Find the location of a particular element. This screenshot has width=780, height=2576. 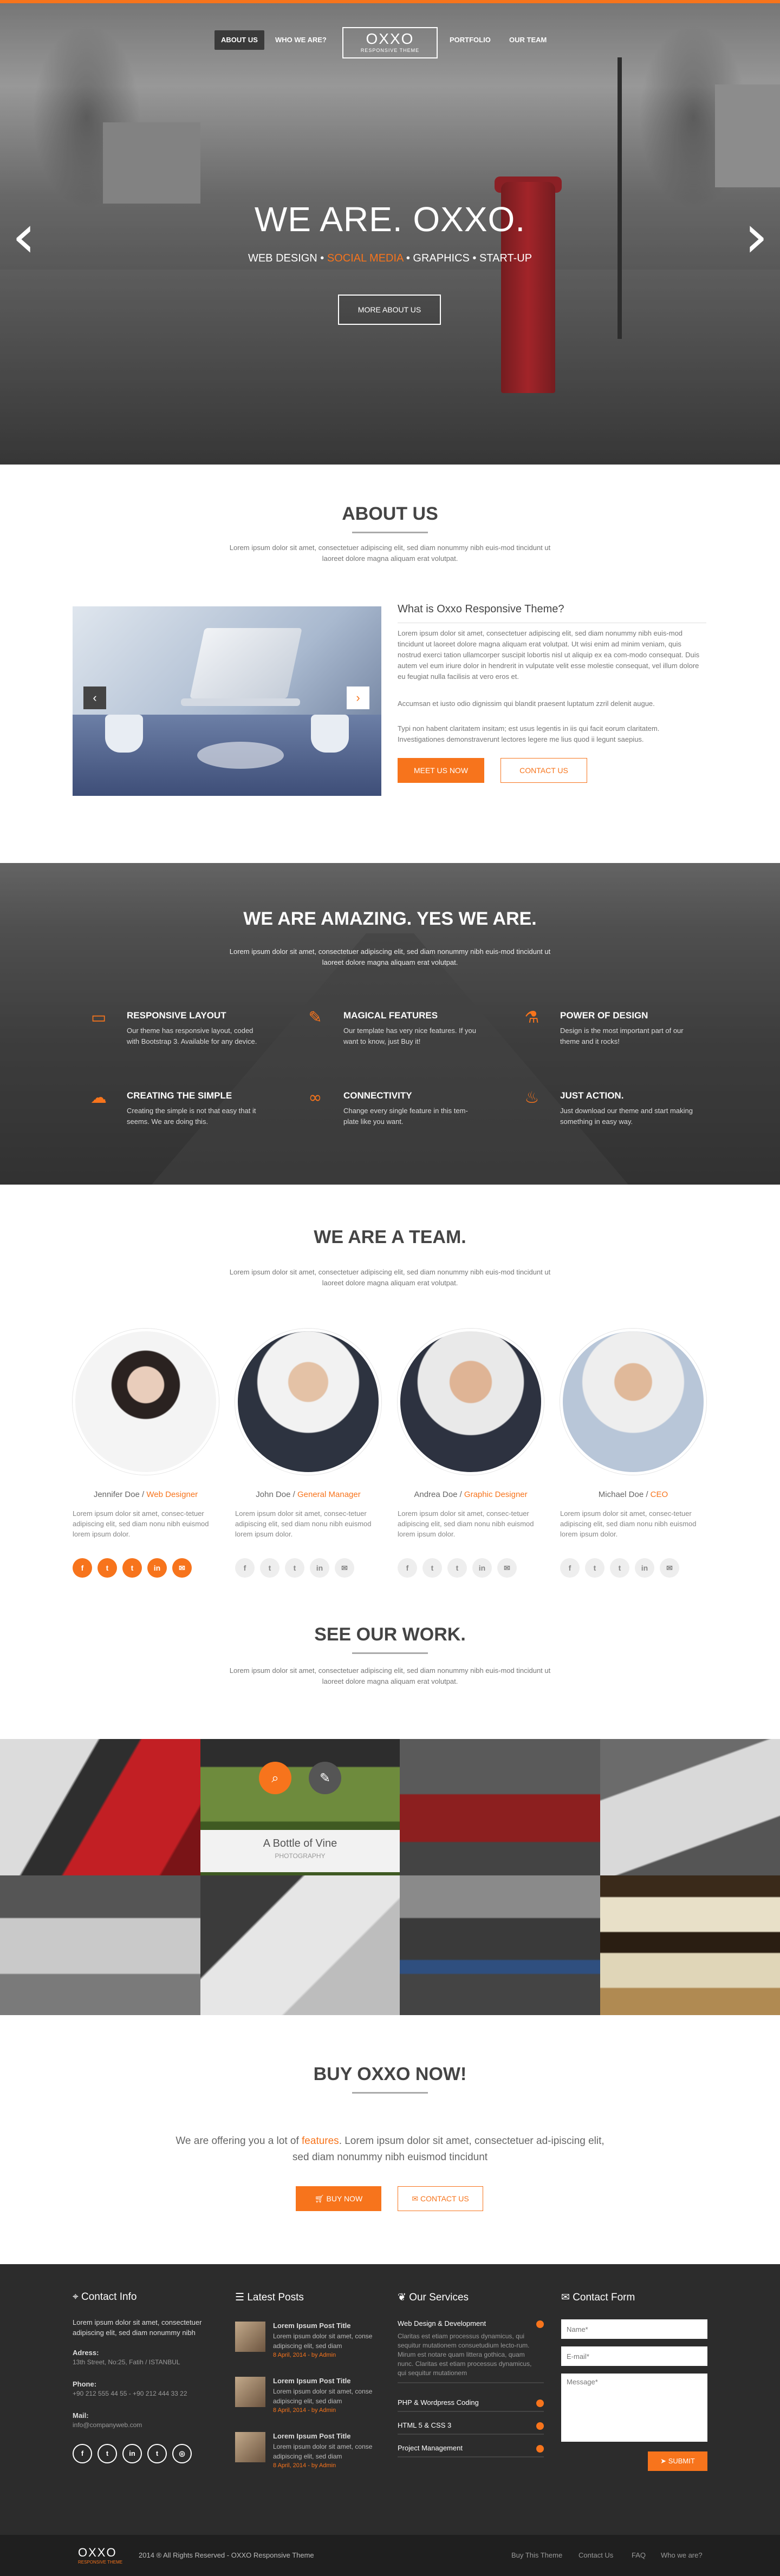

footer-link: Who we are? is located at coordinates (682, 2555).